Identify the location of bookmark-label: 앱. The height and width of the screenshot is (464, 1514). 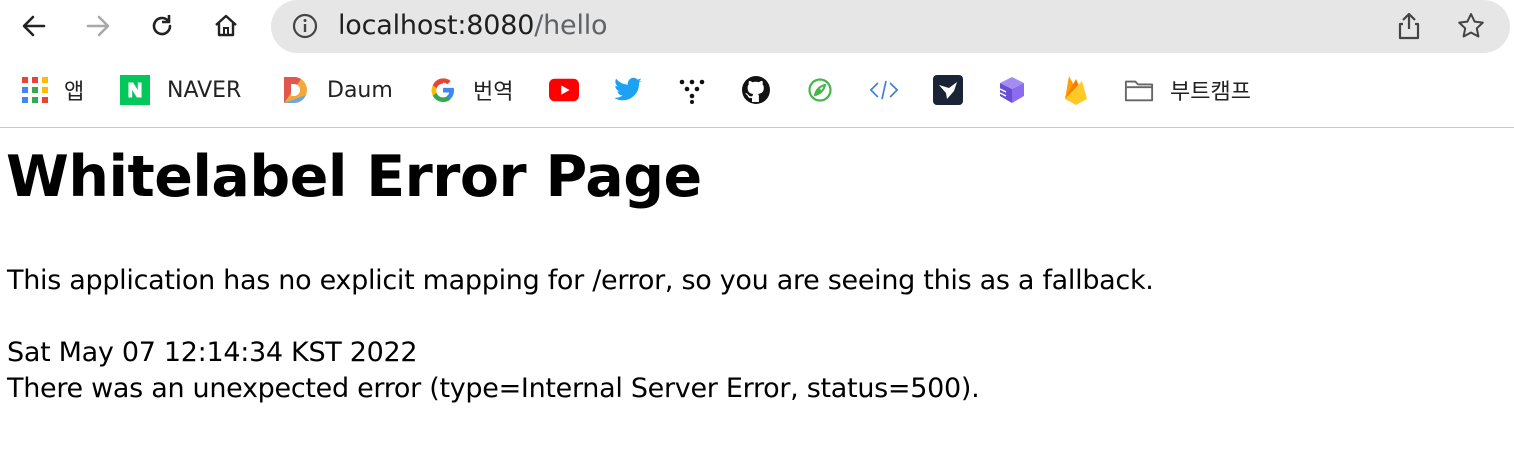
(74, 92).